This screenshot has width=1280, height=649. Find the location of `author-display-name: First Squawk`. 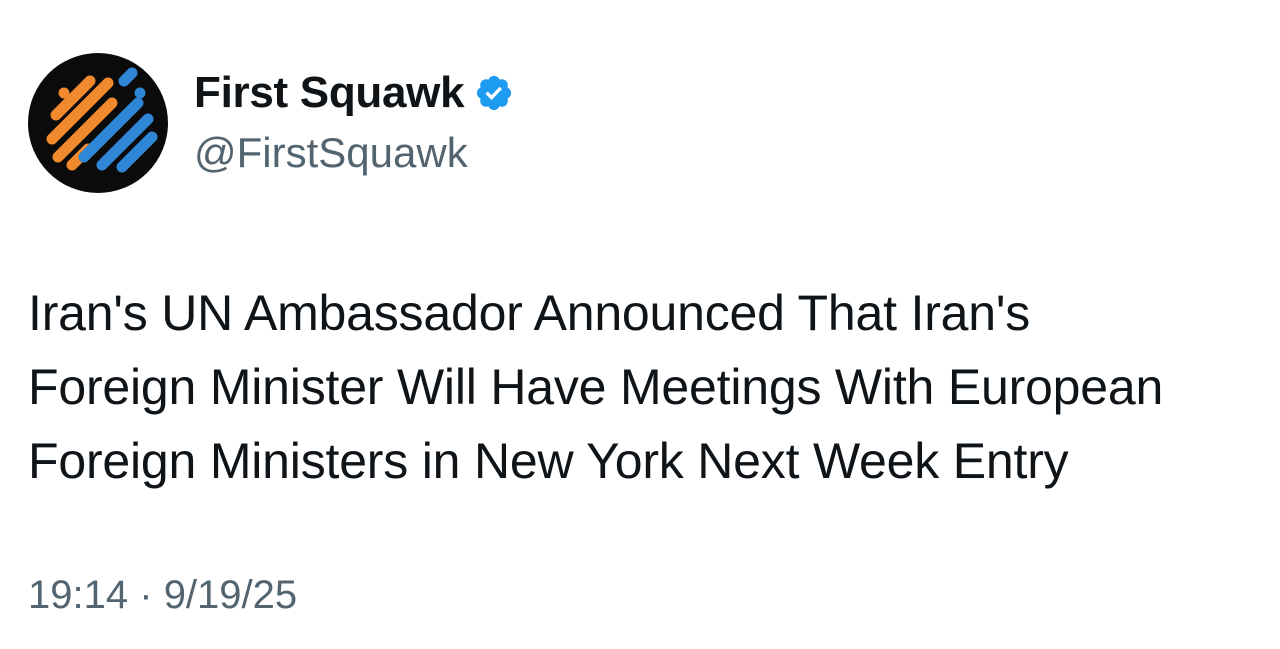

author-display-name: First Squawk is located at coordinates (329, 93).